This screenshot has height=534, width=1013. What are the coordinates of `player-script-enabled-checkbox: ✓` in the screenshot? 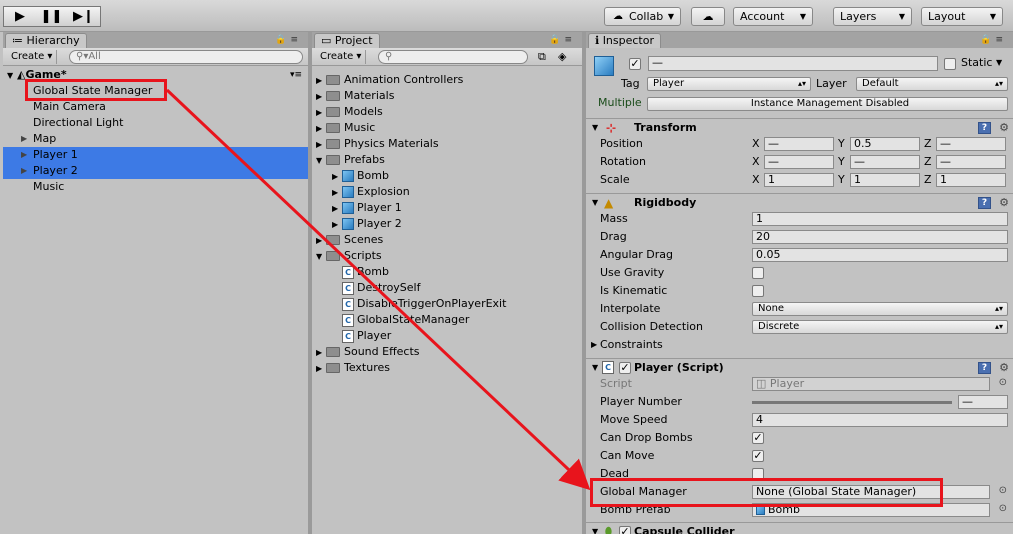 It's located at (625, 368).